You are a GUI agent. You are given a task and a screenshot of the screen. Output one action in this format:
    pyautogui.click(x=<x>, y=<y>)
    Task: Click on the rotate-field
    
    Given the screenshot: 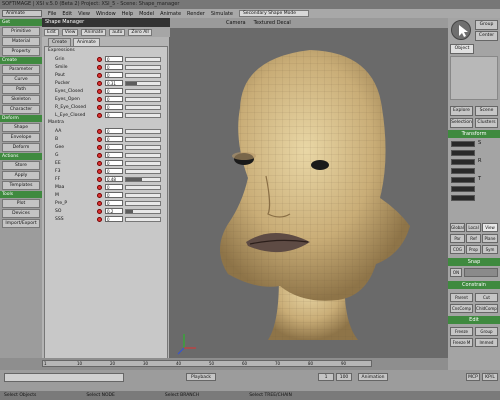 What is the action you would take?
    pyautogui.click(x=463, y=162)
    